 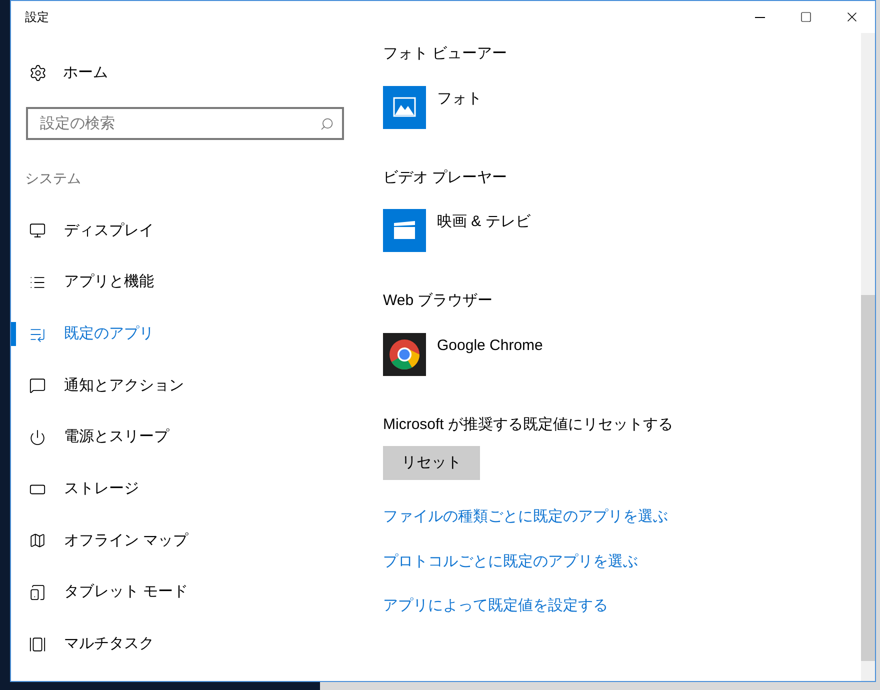 I want to click on scrollbar, so click(x=868, y=357).